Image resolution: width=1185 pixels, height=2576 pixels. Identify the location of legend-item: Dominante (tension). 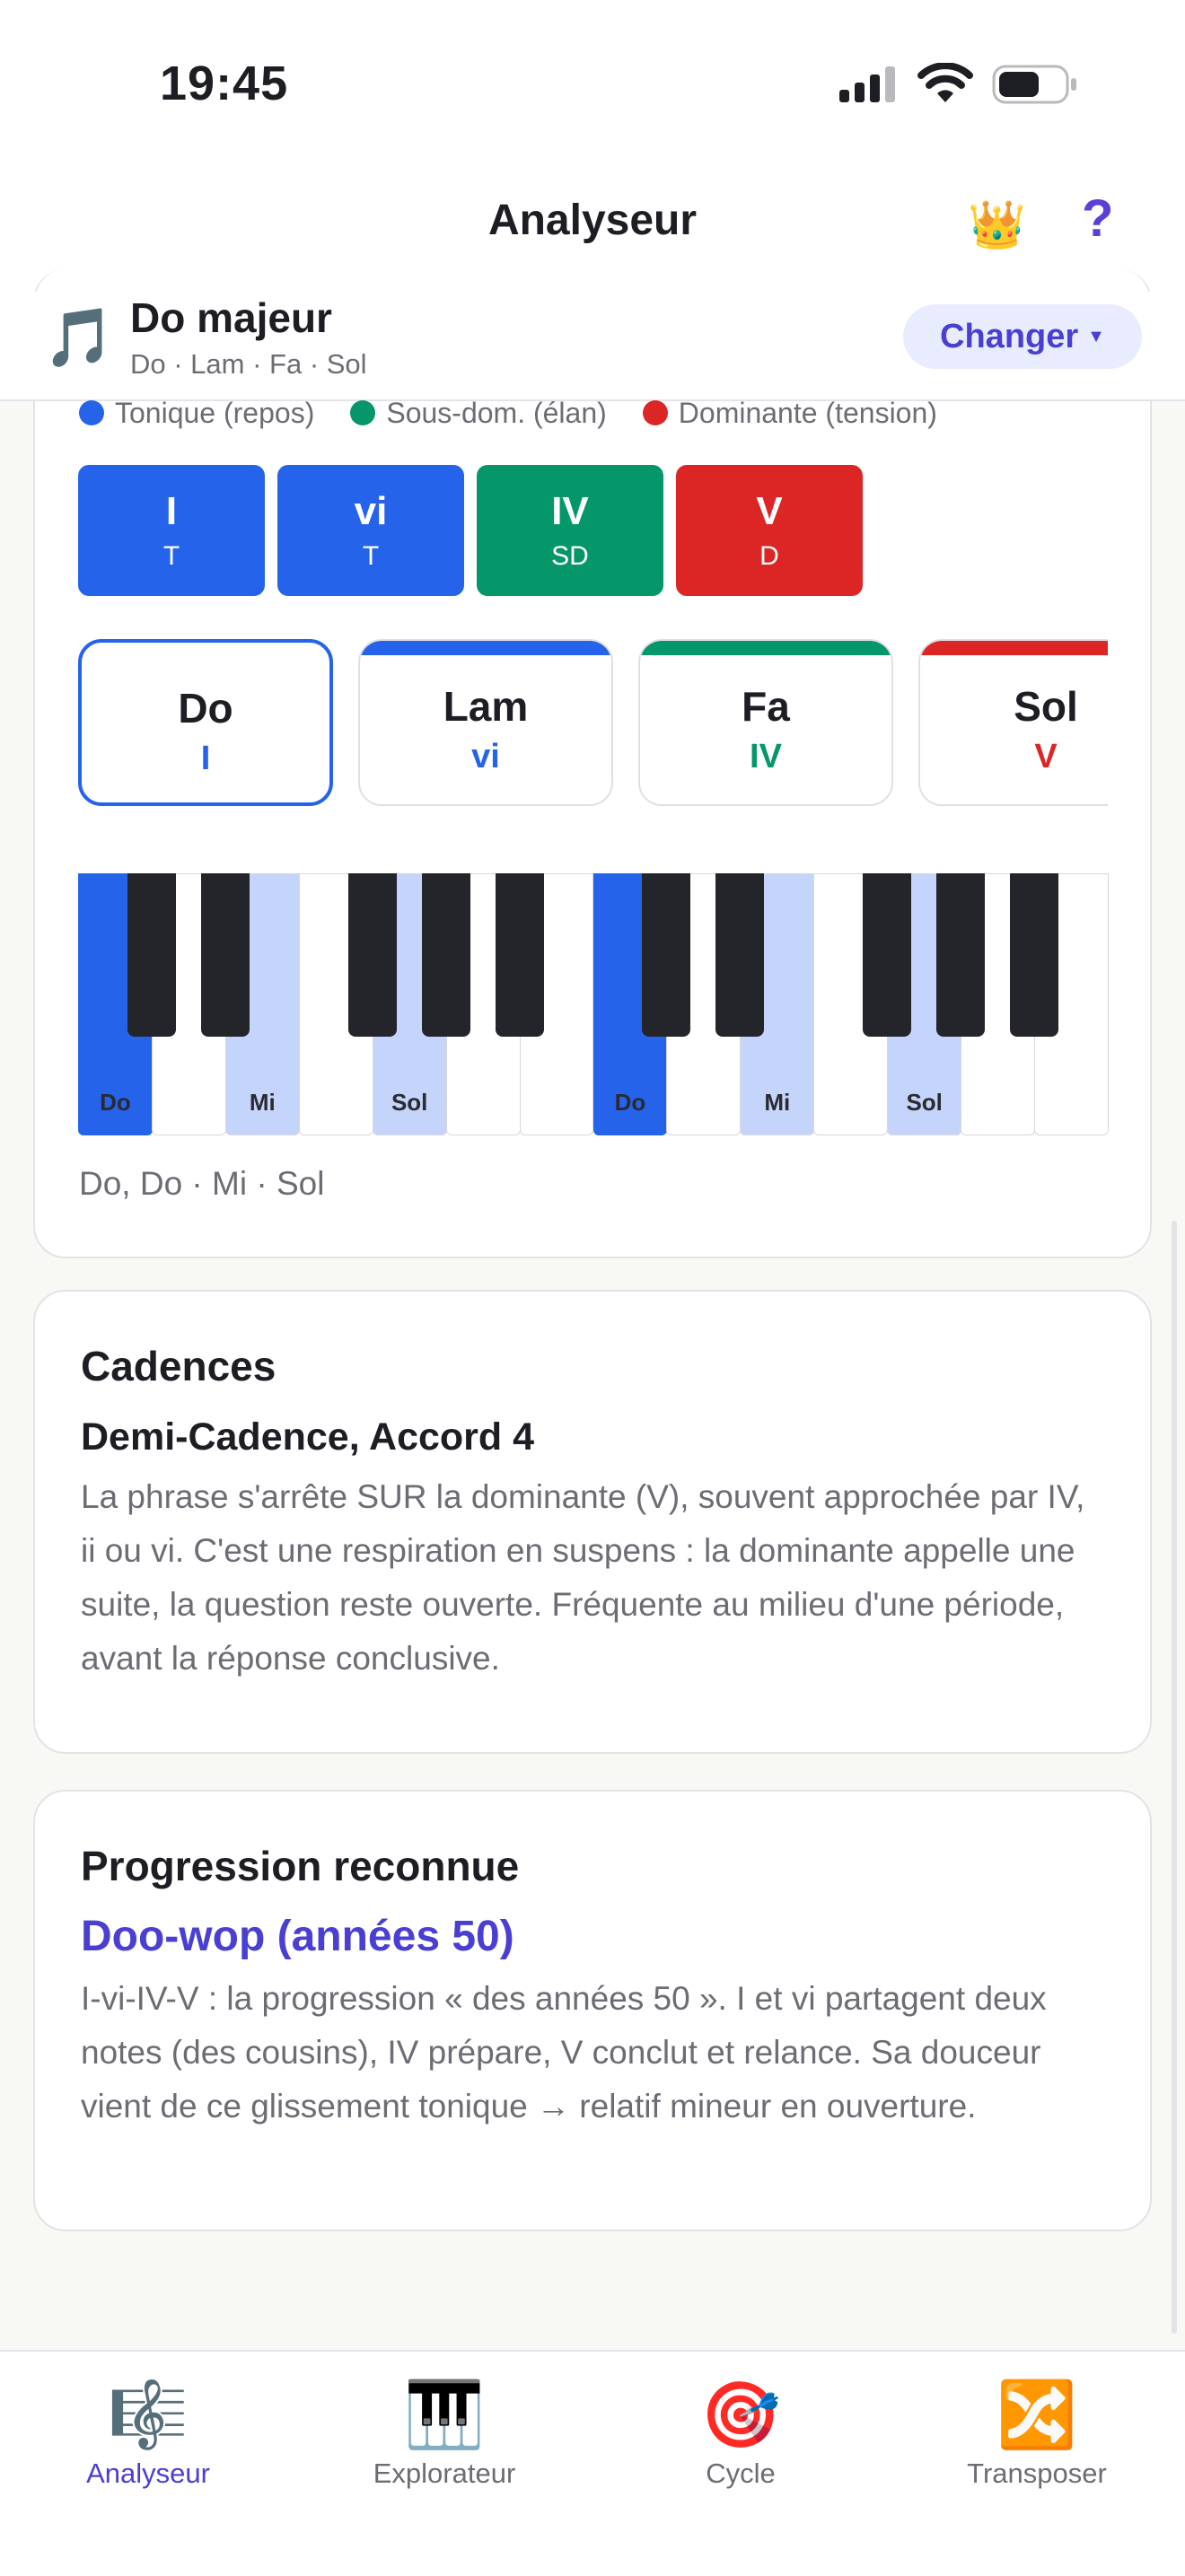
(789, 413).